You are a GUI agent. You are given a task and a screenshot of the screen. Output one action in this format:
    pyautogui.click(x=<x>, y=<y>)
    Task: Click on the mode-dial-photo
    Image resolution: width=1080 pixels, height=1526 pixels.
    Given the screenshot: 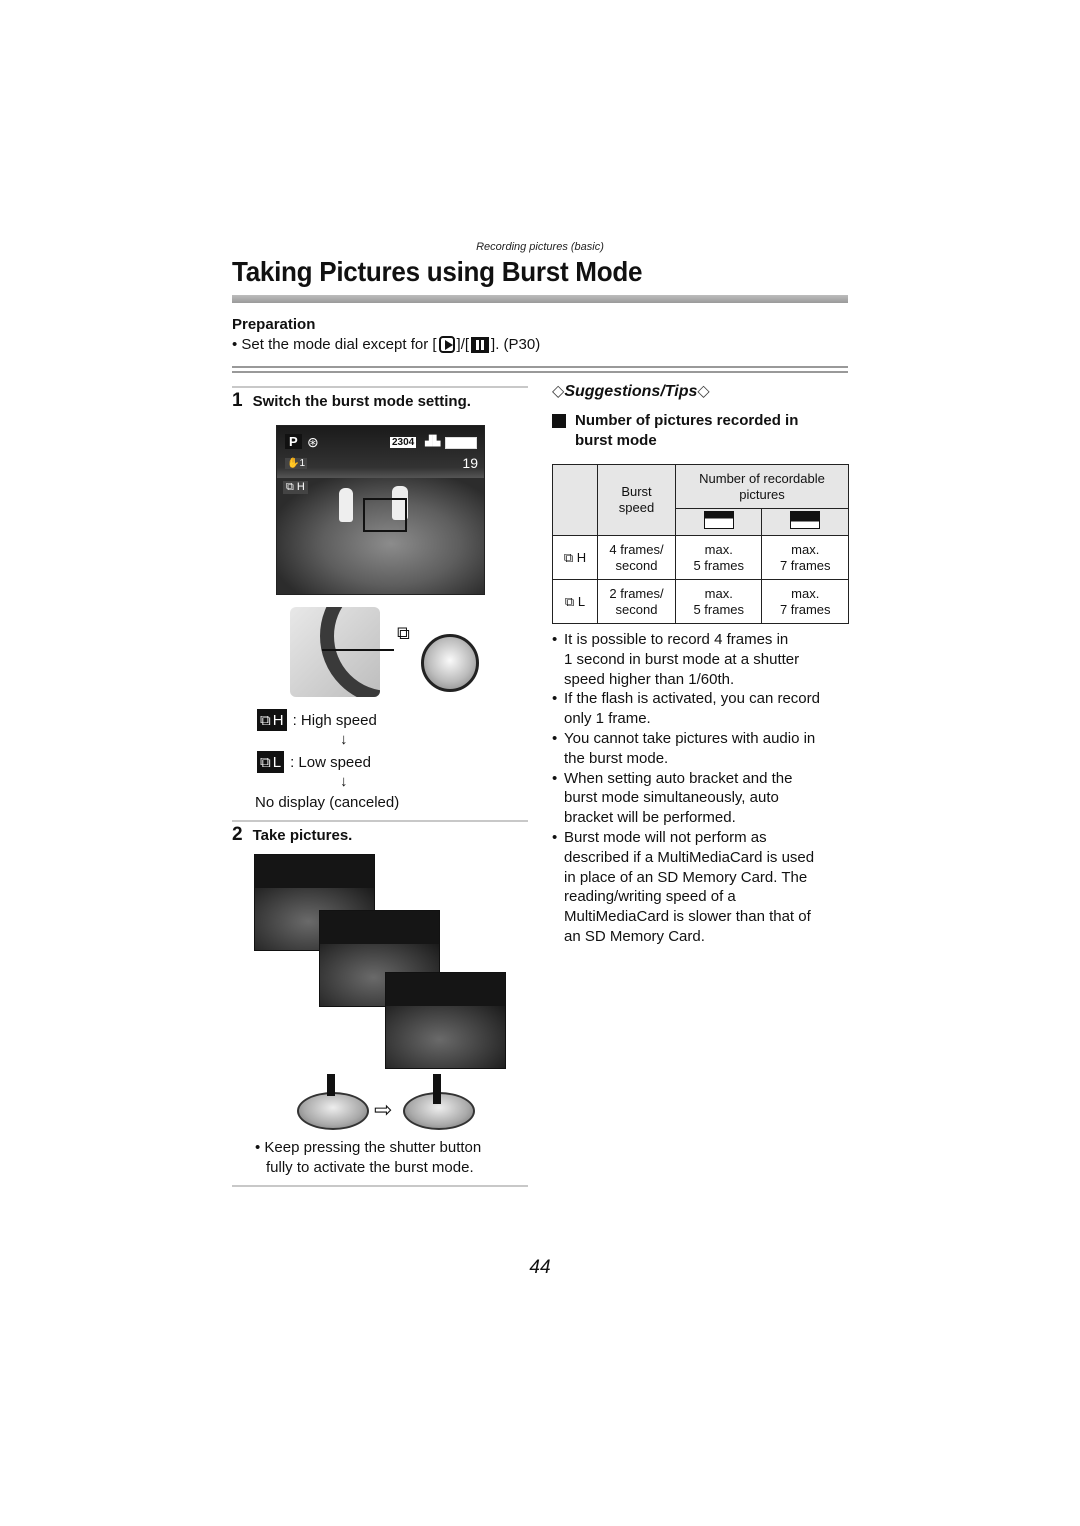 What is the action you would take?
    pyautogui.click(x=335, y=652)
    